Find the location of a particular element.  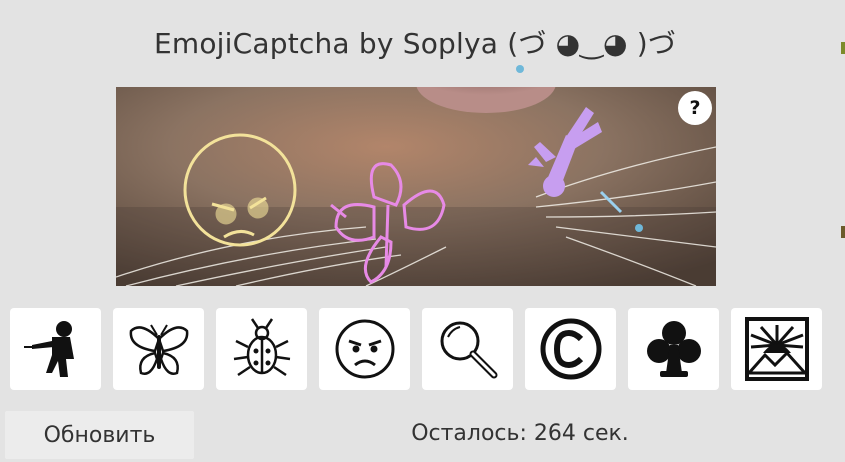

tile-fencer is located at coordinates (55, 349).